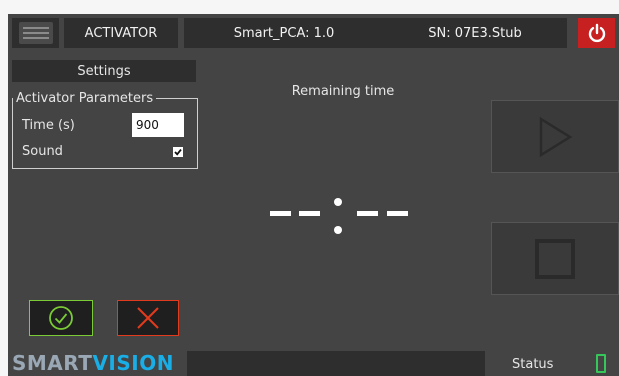 This screenshot has height=376, width=619. I want to click on stop-icon, so click(555, 258).